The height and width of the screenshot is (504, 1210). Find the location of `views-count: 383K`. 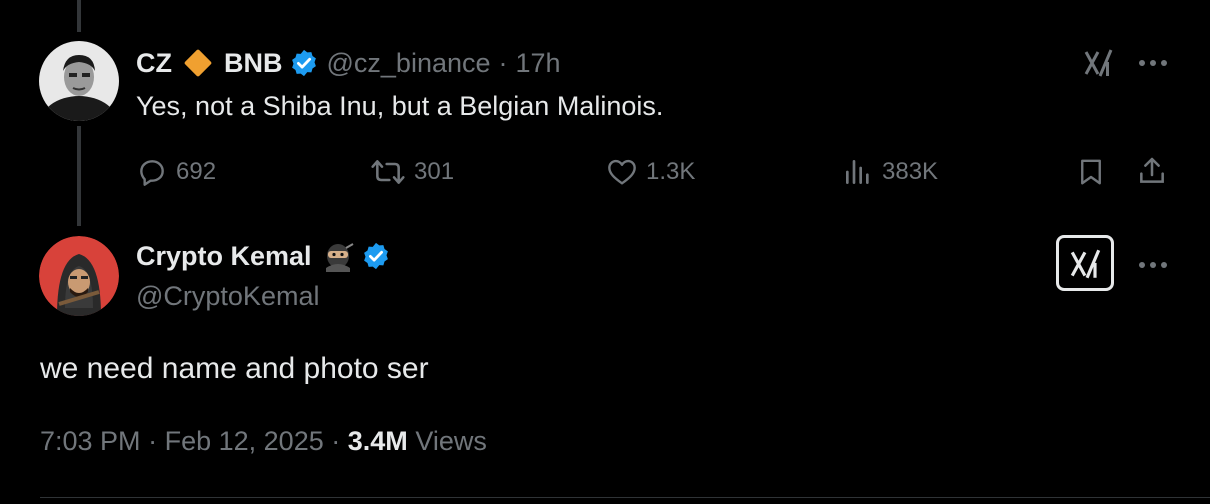

views-count: 383K is located at coordinates (910, 171).